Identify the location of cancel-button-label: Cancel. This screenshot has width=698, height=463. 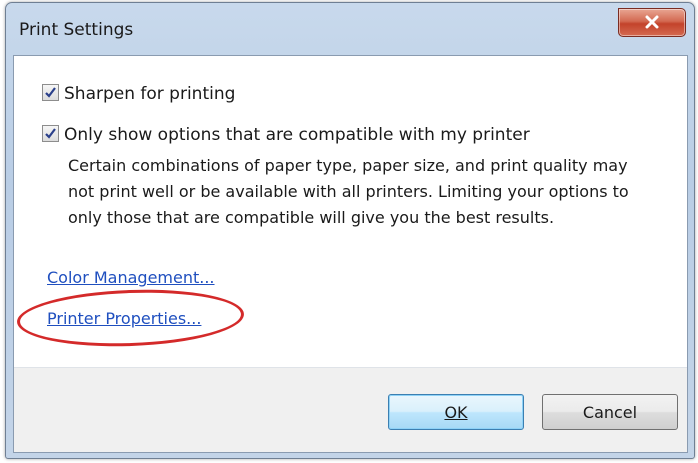
(610, 412).